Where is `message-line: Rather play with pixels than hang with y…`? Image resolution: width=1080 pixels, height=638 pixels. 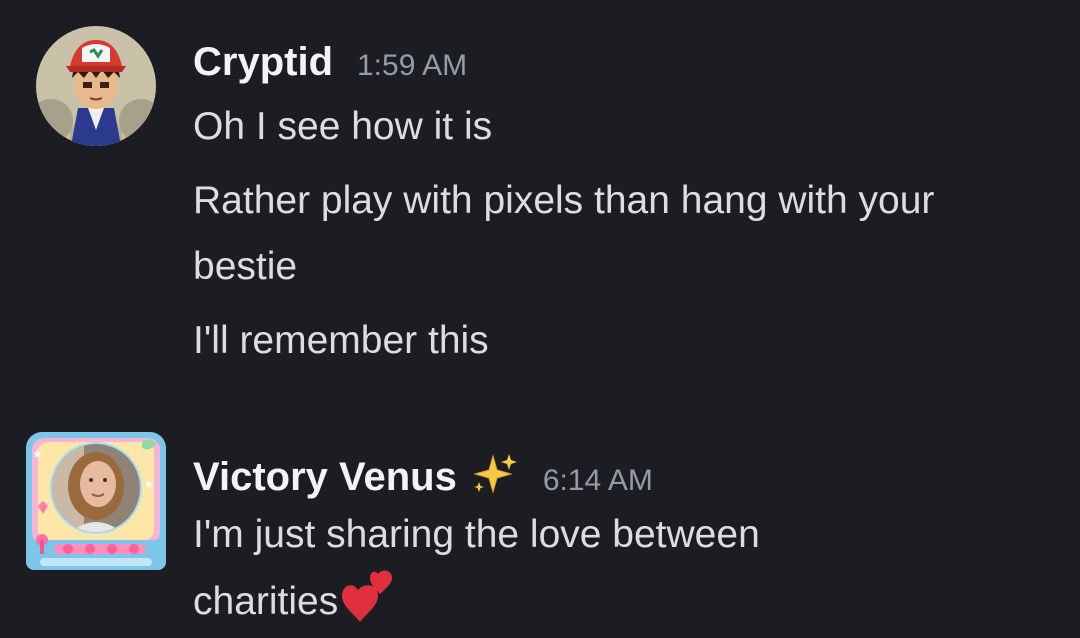
message-line: Rather play with pixels than hang with y… is located at coordinates (564, 233).